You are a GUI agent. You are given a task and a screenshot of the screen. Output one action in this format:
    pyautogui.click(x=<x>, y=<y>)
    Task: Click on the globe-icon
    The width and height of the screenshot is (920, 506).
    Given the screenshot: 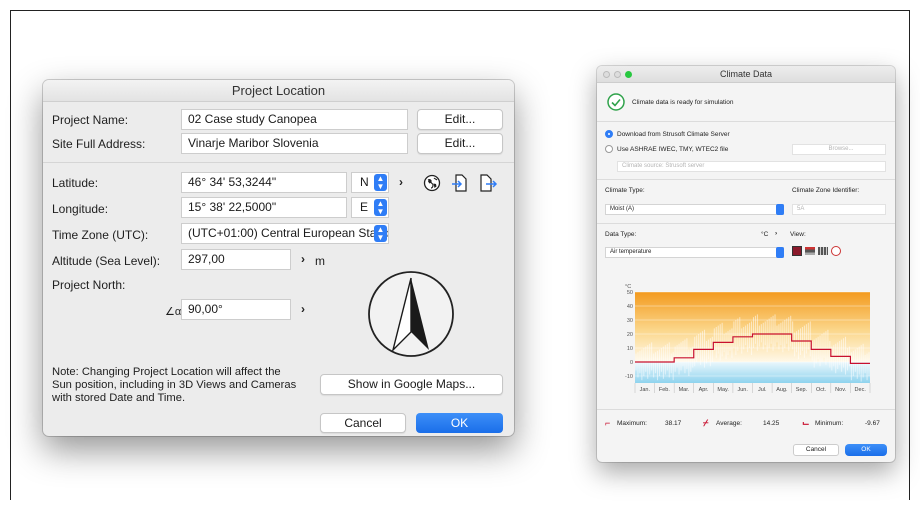 What is the action you would take?
    pyautogui.click(x=432, y=183)
    